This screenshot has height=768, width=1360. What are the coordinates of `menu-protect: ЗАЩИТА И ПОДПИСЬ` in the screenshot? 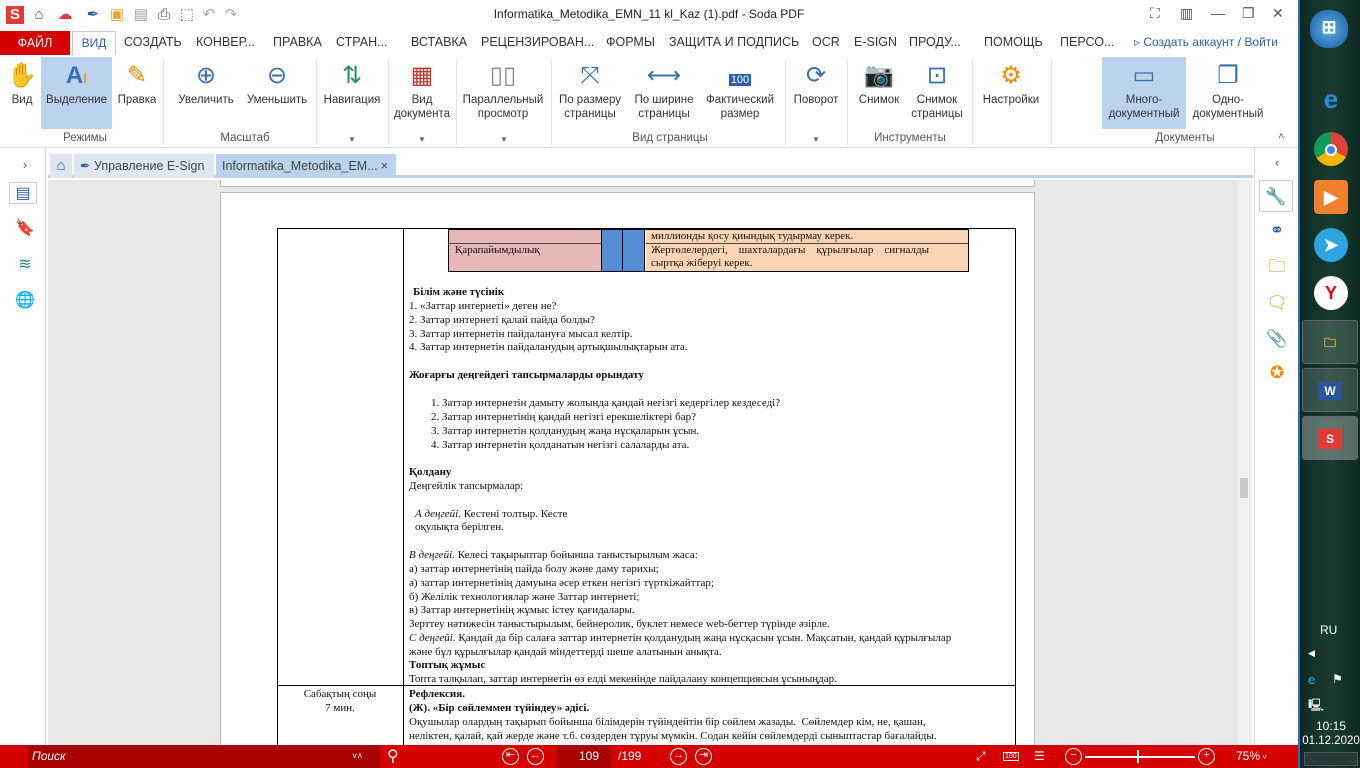 It's located at (734, 42).